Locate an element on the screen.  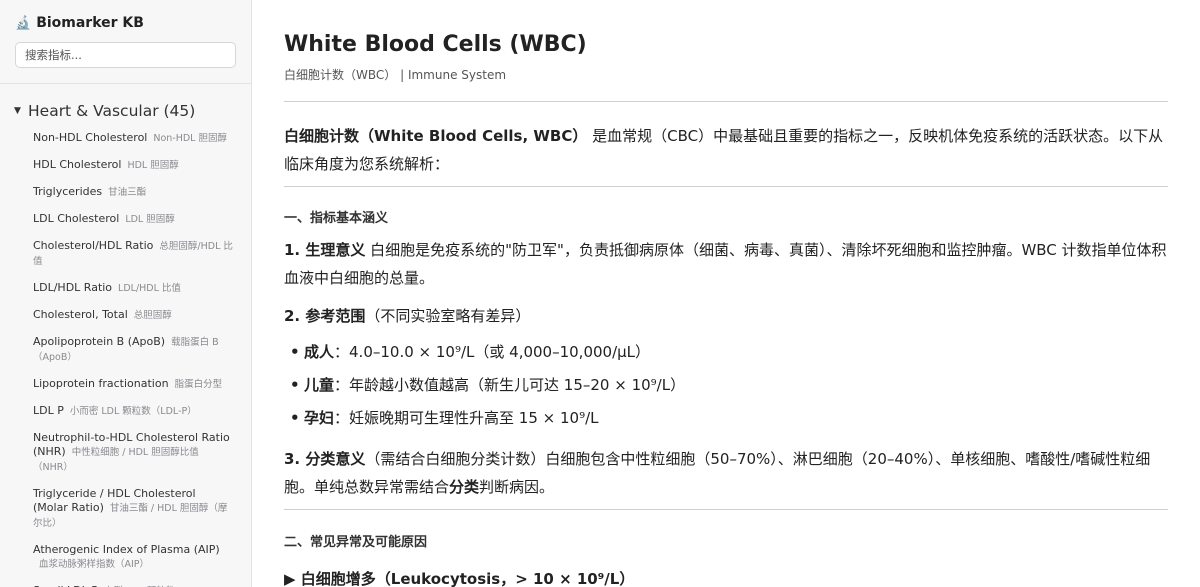
sidebar-item-name: Lipoprotein fractionation is located at coordinates (101, 383).